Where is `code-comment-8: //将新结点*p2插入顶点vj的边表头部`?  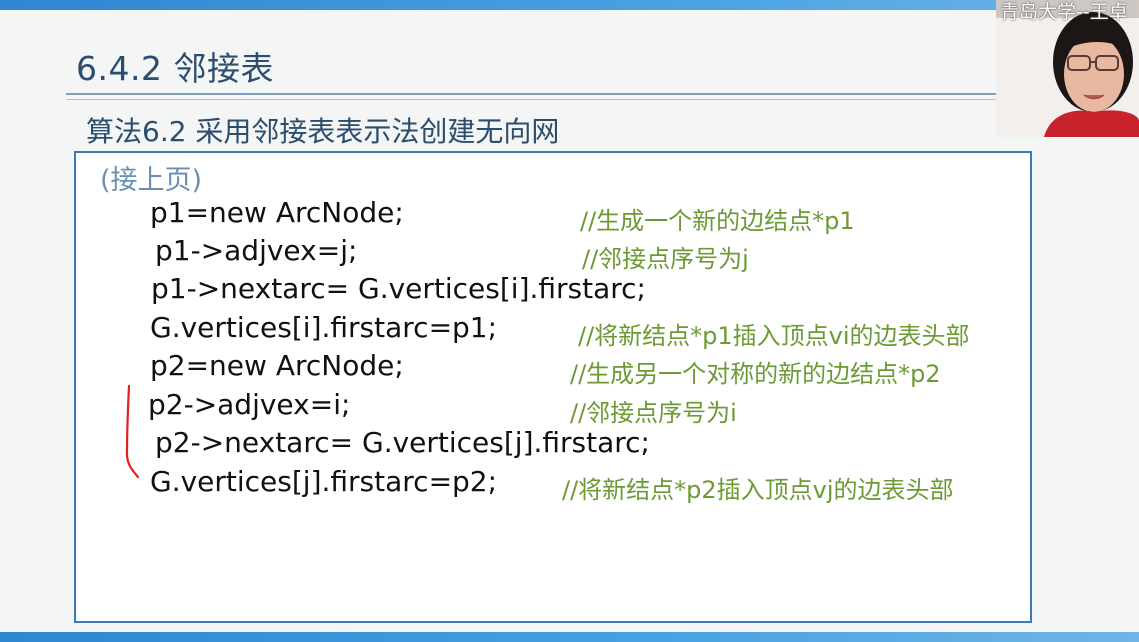 code-comment-8: //将新结点*p2插入顶点vj的边表头部 is located at coordinates (758, 490).